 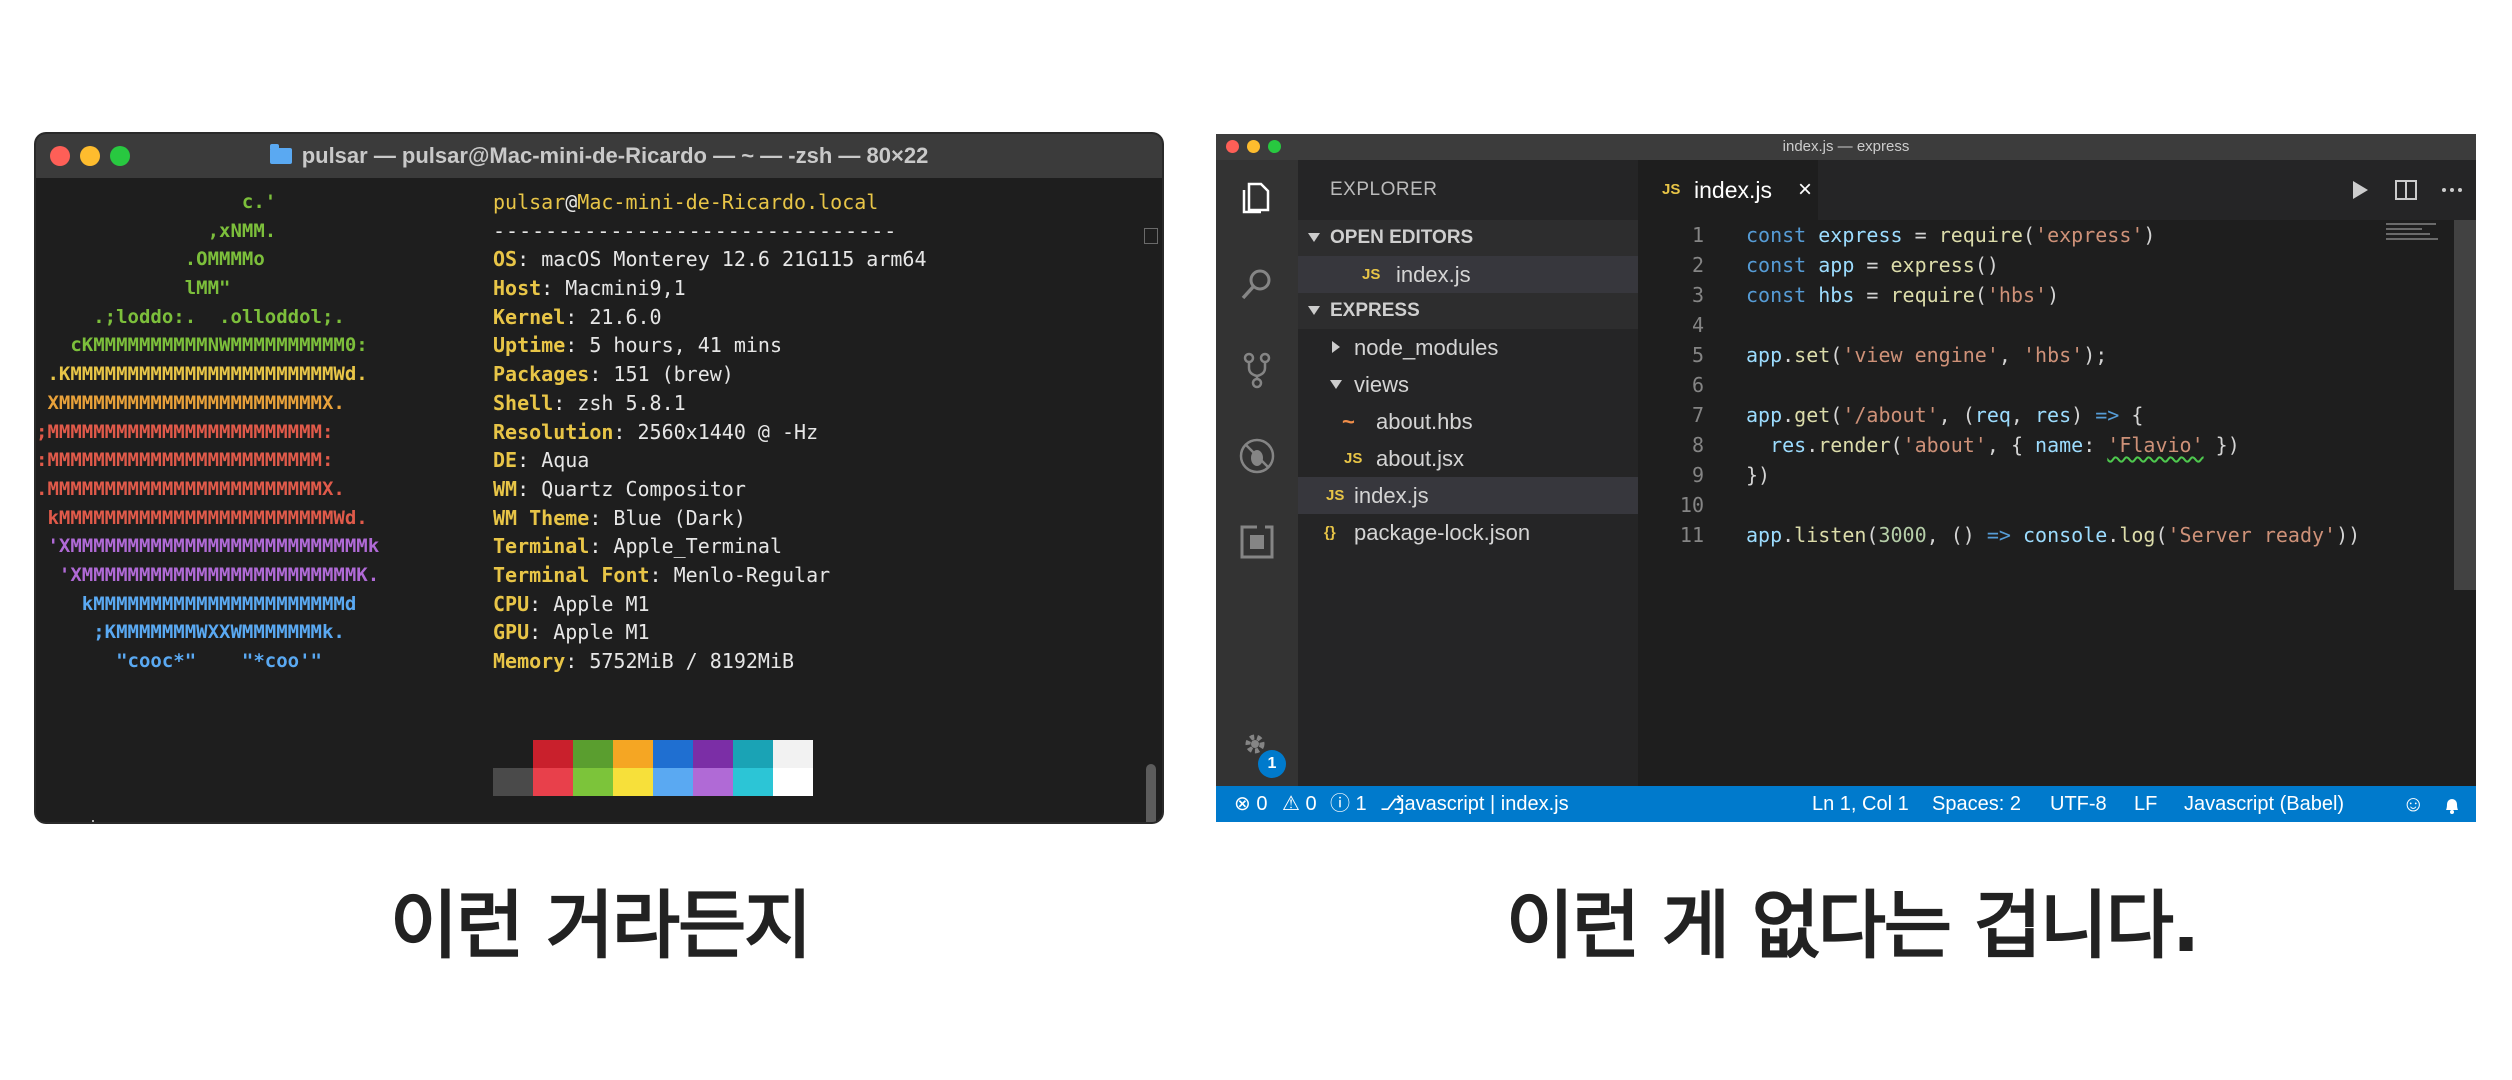 I want to click on file-encoding: UTF-8, so click(x=2078, y=804).